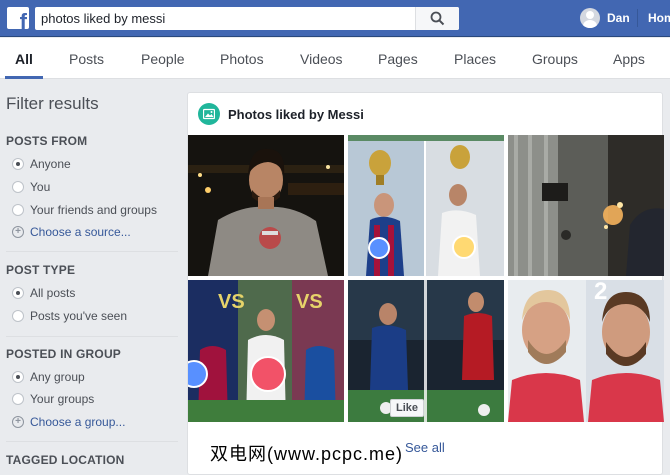  What do you see at coordinates (425, 447) in the screenshot?
I see `see-all-link: See all` at bounding box center [425, 447].